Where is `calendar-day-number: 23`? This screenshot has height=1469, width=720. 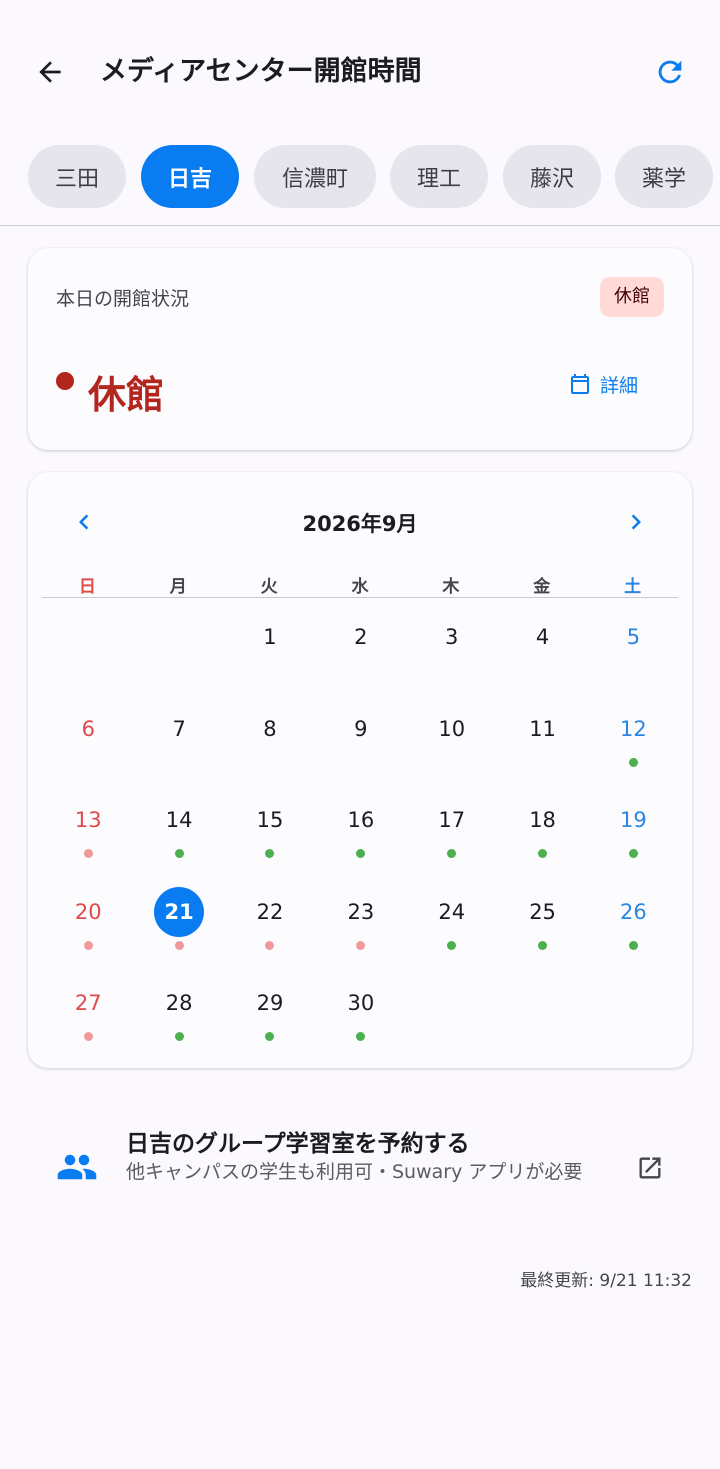
calendar-day-number: 23 is located at coordinates (361, 911).